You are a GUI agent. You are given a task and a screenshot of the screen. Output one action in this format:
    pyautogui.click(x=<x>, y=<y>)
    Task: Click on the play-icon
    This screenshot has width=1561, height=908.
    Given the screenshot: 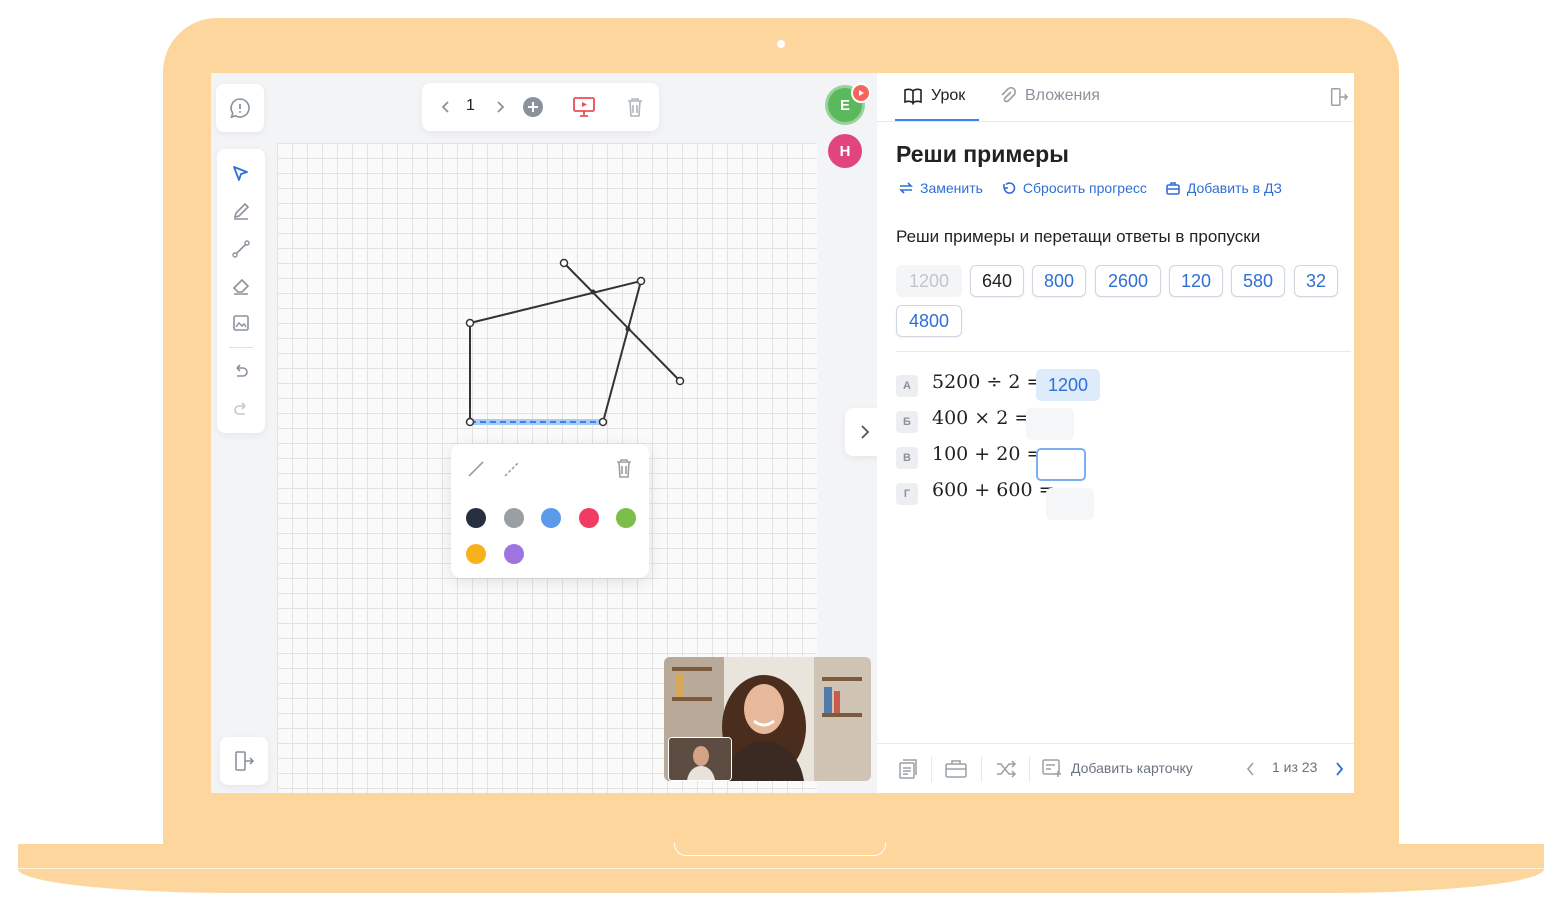 What is the action you would take?
    pyautogui.click(x=861, y=93)
    